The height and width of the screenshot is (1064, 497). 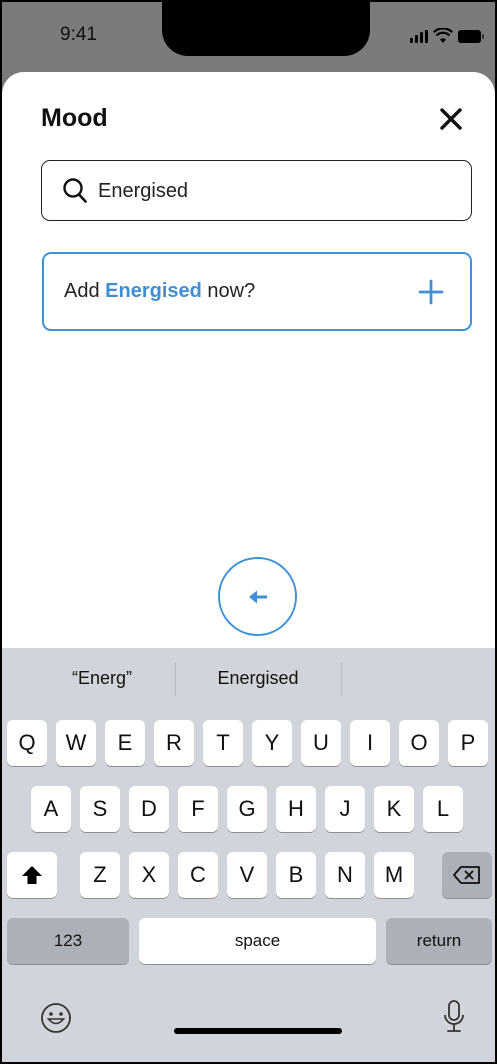 What do you see at coordinates (471, 36) in the screenshot?
I see `battery-icon` at bounding box center [471, 36].